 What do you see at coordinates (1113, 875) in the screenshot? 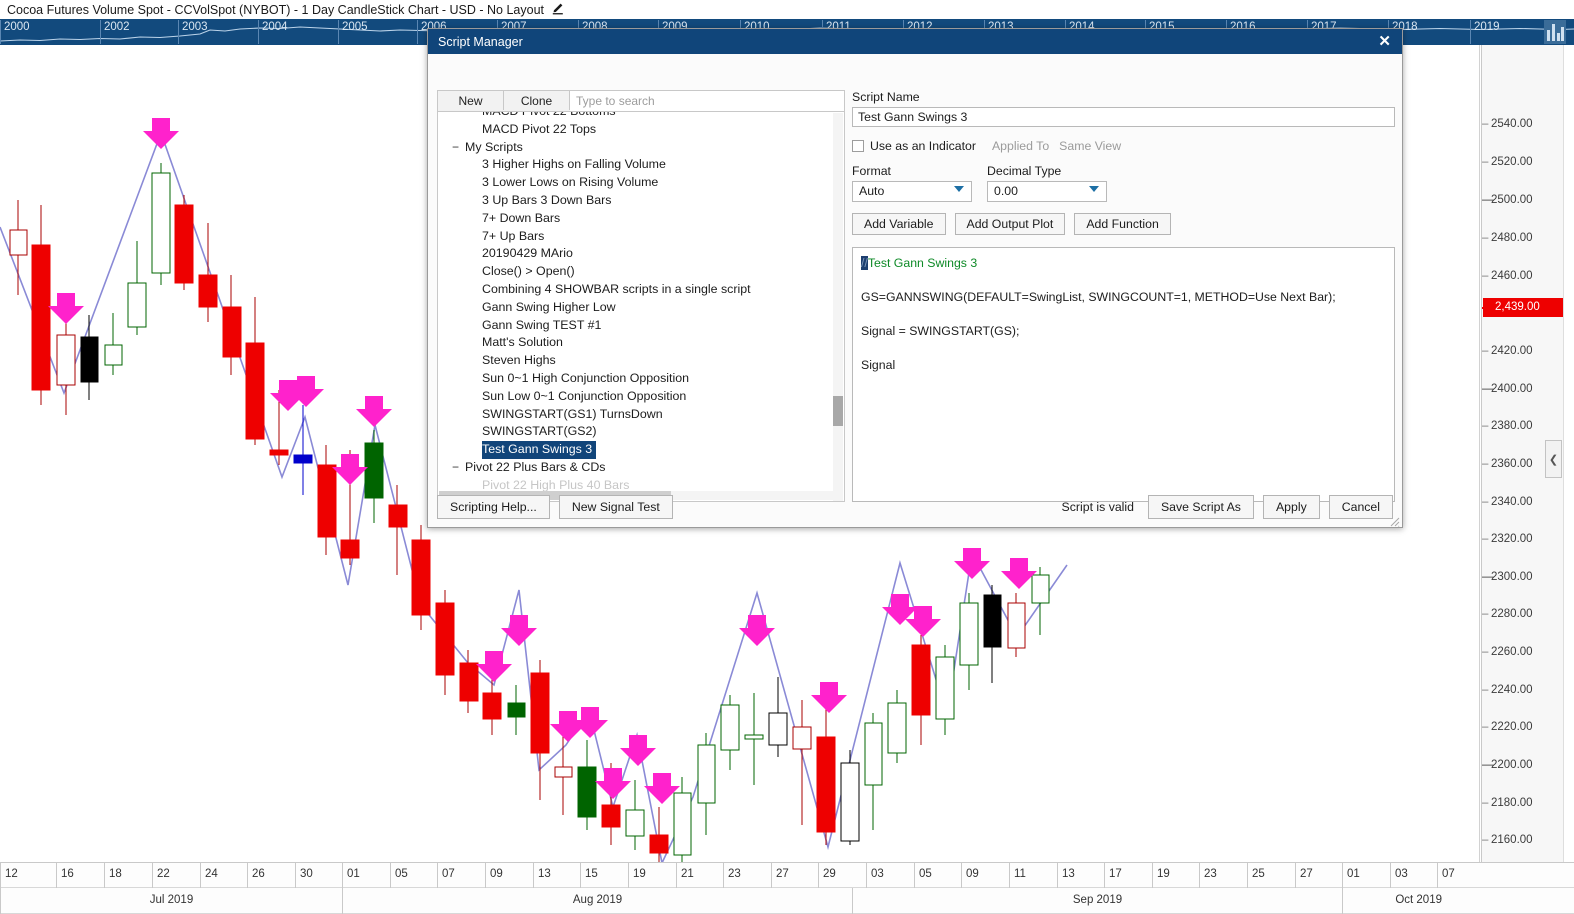
I see `day-tick: 17` at bounding box center [1113, 875].